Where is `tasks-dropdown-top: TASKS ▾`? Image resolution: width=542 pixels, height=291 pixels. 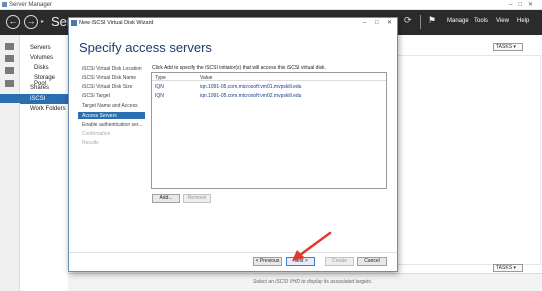
tasks-dropdown-top: TASKS ▾ is located at coordinates (508, 47).